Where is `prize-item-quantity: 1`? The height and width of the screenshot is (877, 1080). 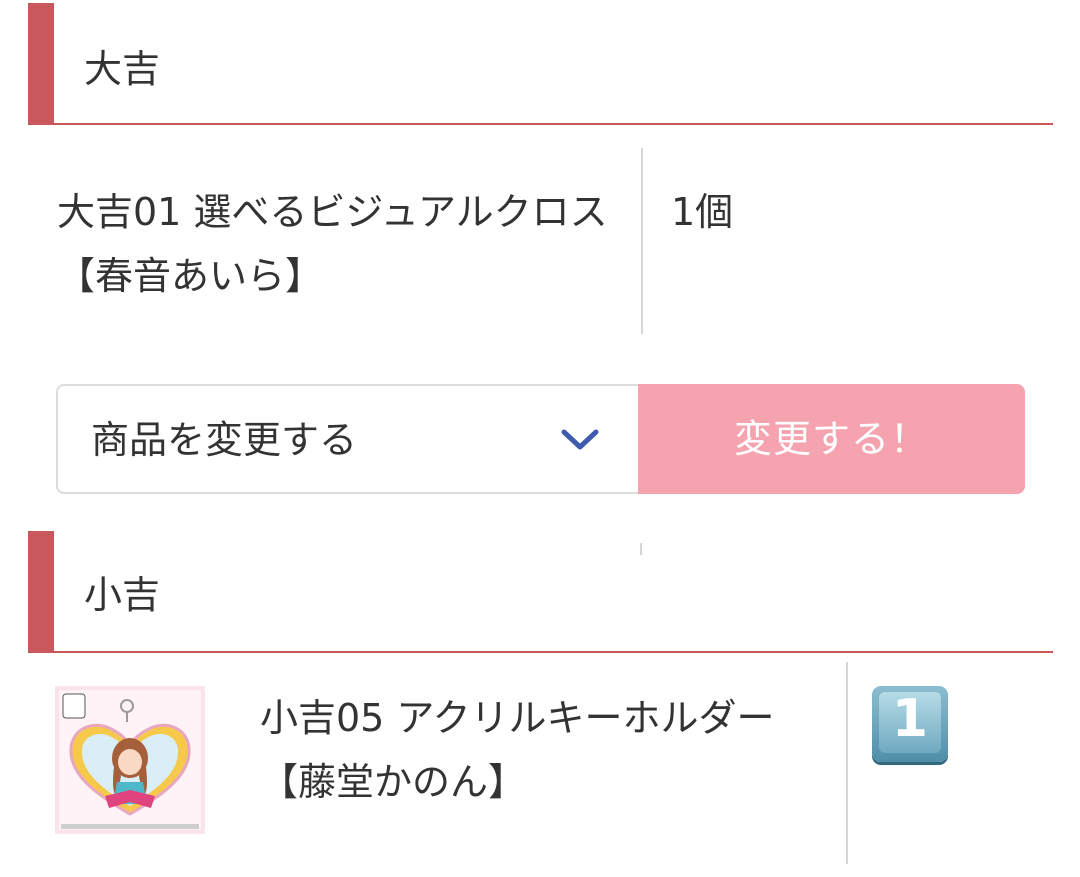 prize-item-quantity: 1 is located at coordinates (910, 719).